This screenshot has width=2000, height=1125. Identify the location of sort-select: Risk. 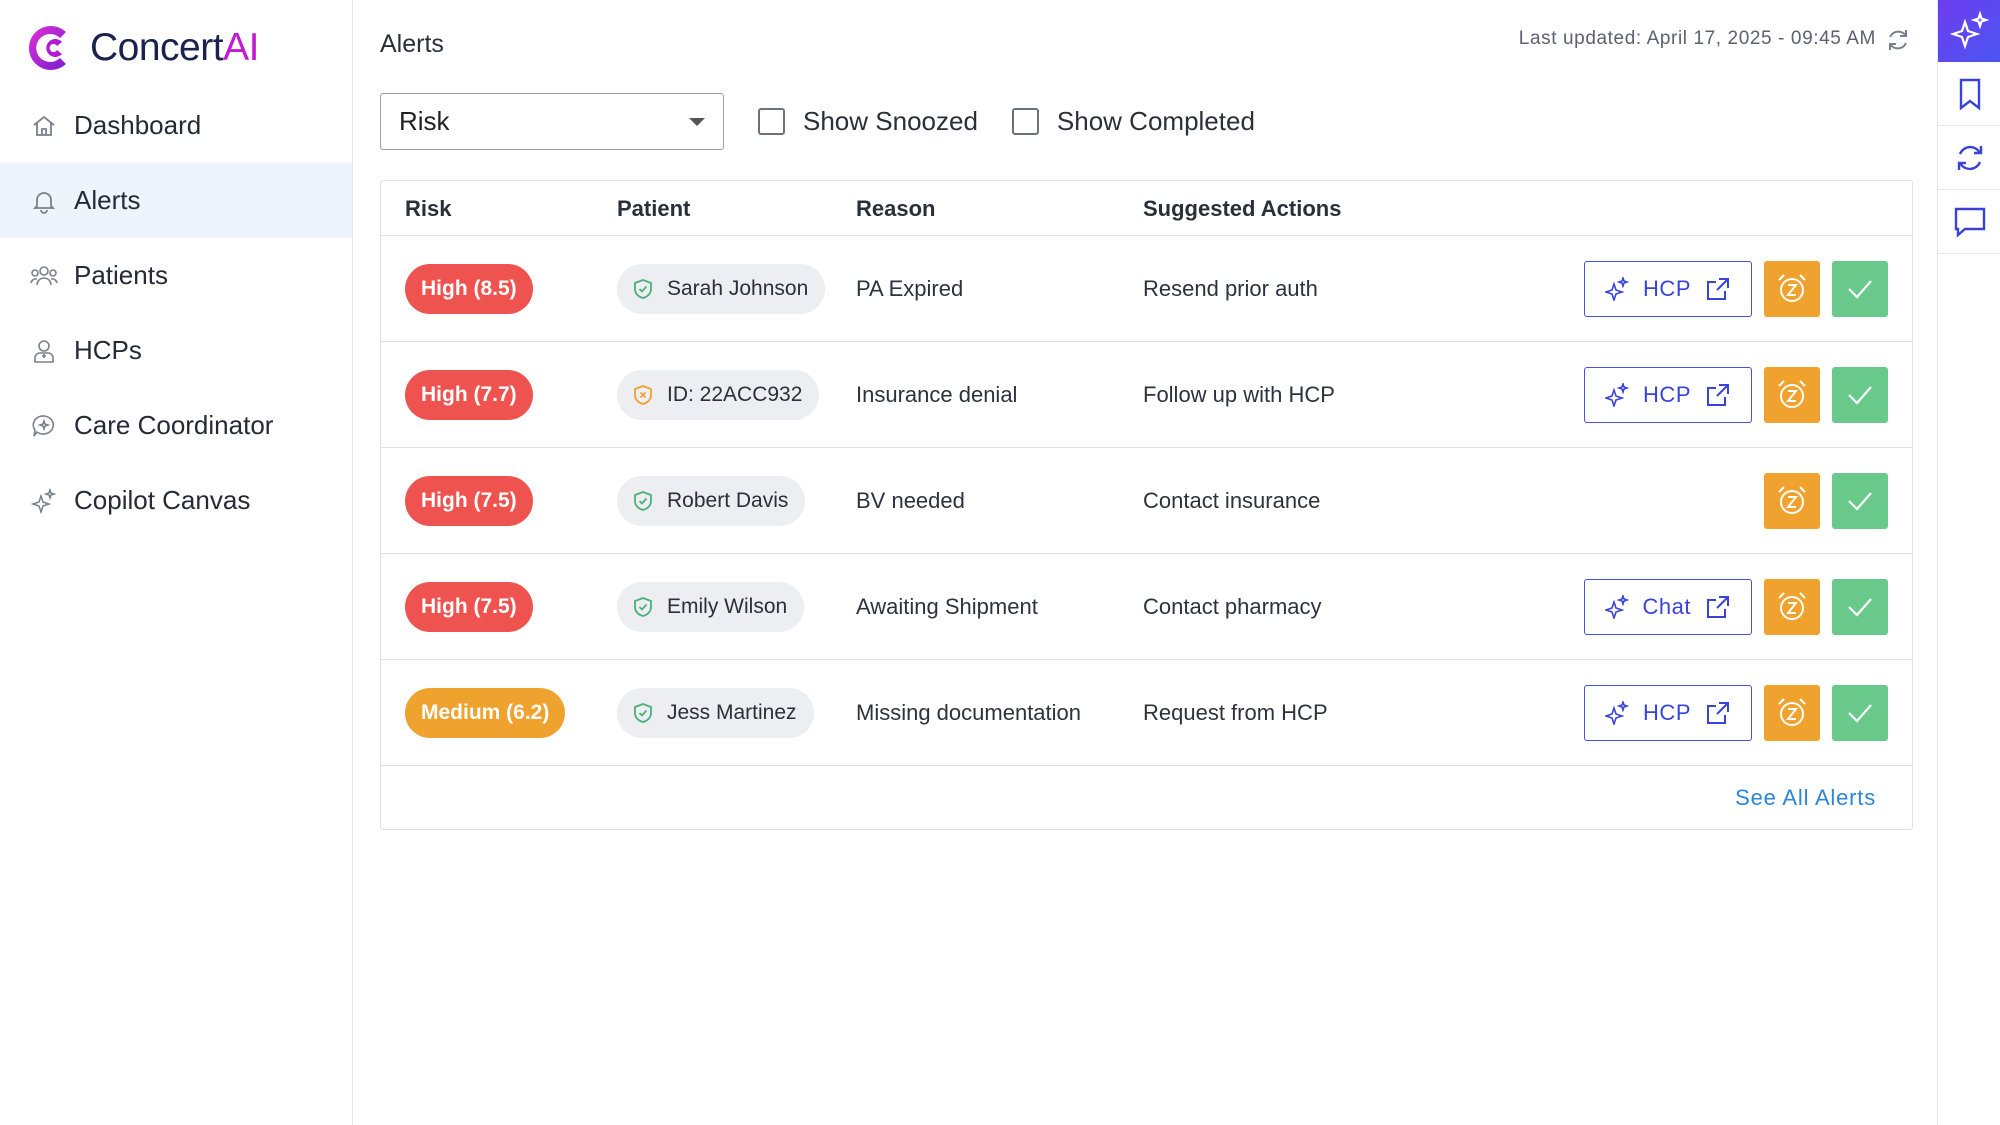
(552, 121).